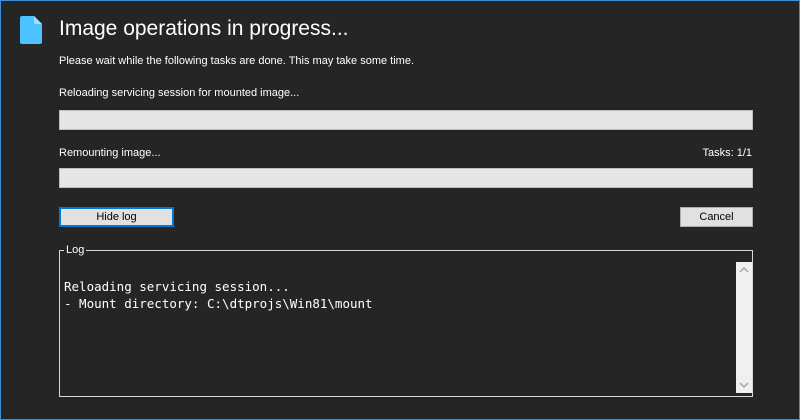 The height and width of the screenshot is (420, 800). What do you see at coordinates (744, 385) in the screenshot?
I see `chevron-down-icon` at bounding box center [744, 385].